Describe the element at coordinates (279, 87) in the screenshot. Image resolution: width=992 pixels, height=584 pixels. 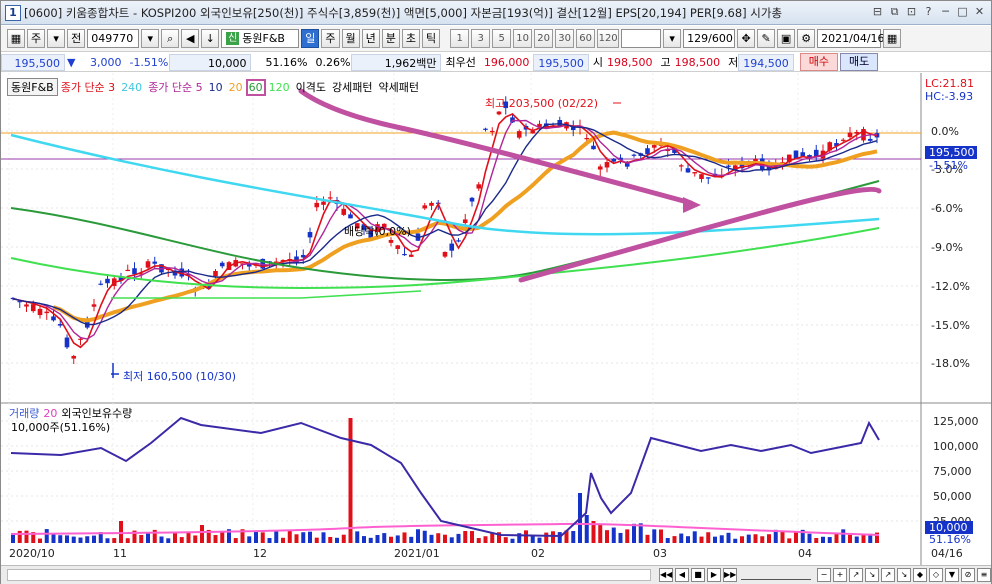
I see `legend-ma120: 120` at that location.